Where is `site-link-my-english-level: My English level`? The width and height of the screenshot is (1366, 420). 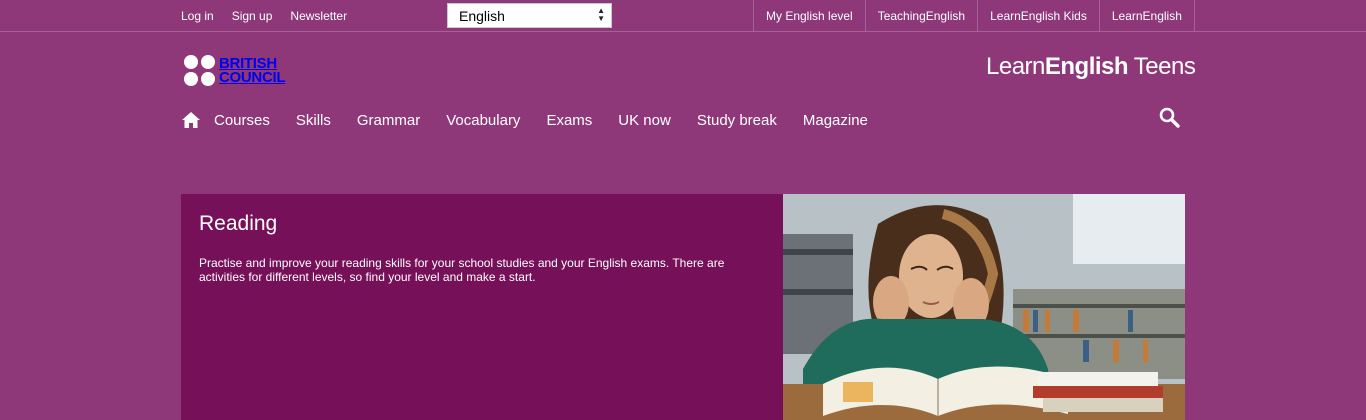 site-link-my-english-level: My English level is located at coordinates (809, 16).